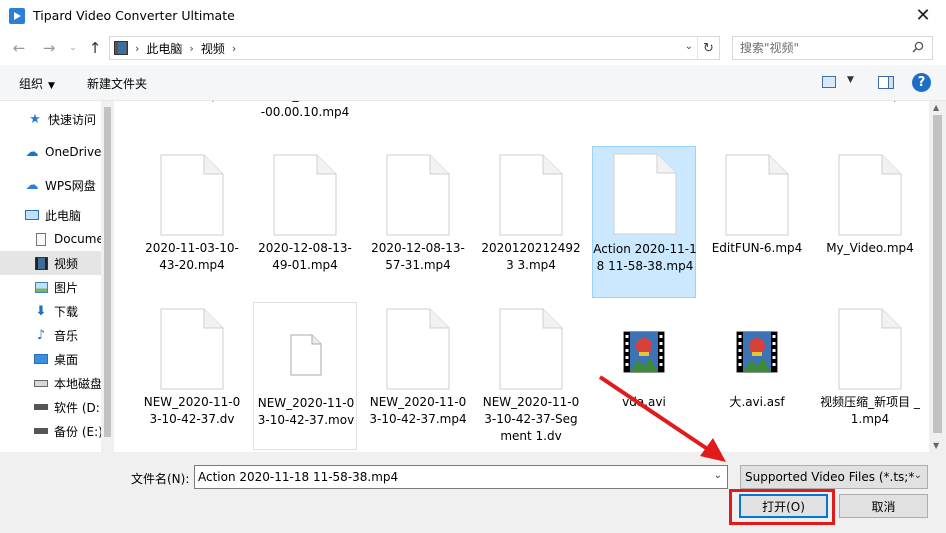 The image size is (946, 533). Describe the element at coordinates (19, 48) in the screenshot. I see `back-arrow-icon: ←` at that location.